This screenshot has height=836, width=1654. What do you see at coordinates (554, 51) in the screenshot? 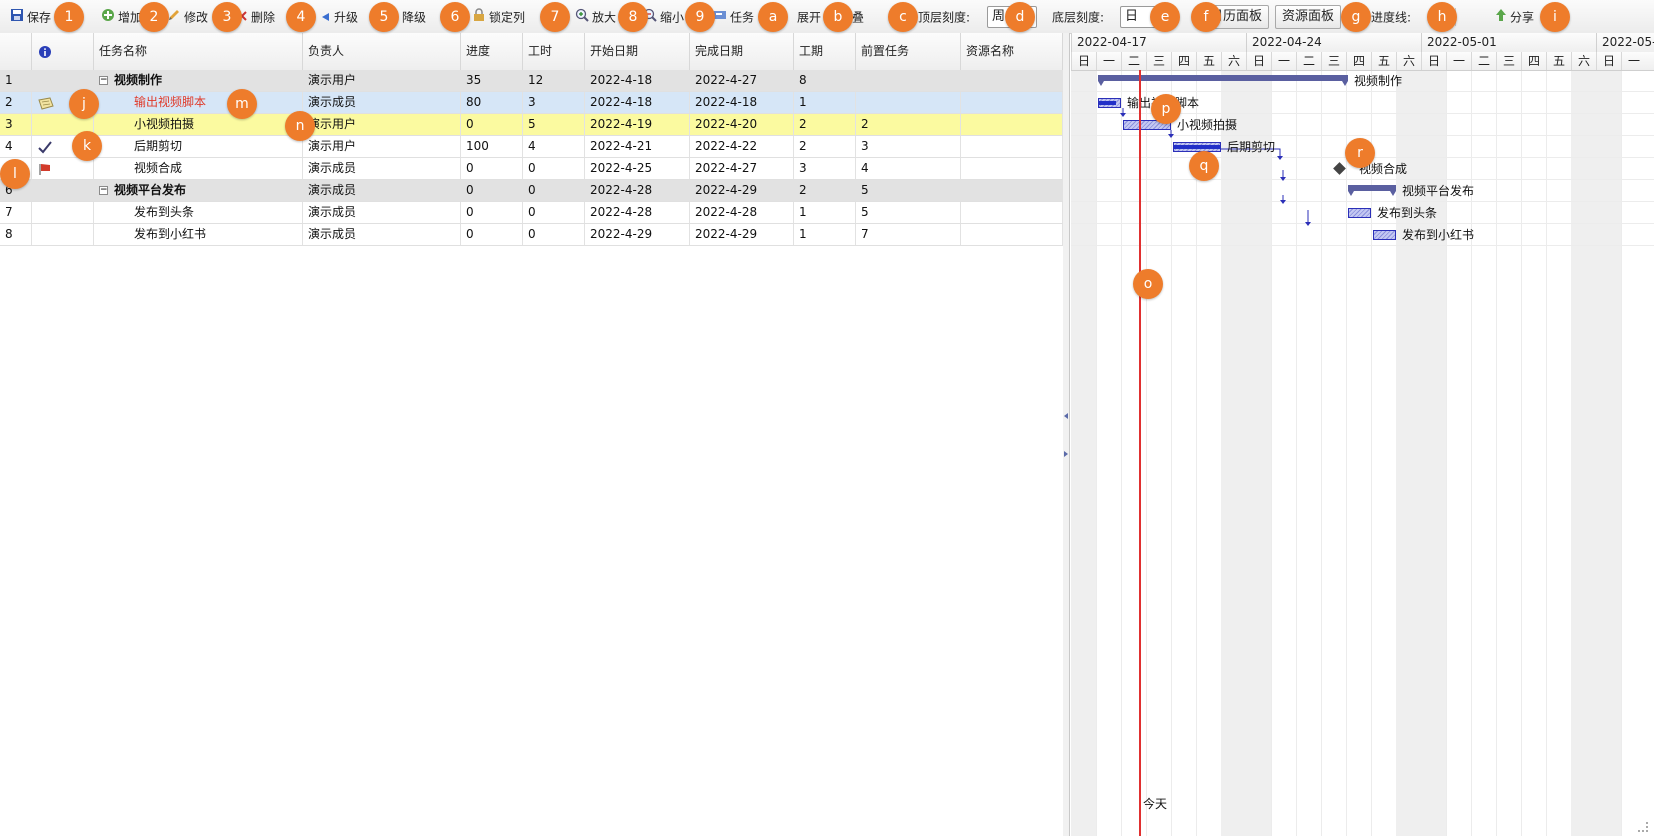
I see `header-hours: 工时` at bounding box center [554, 51].